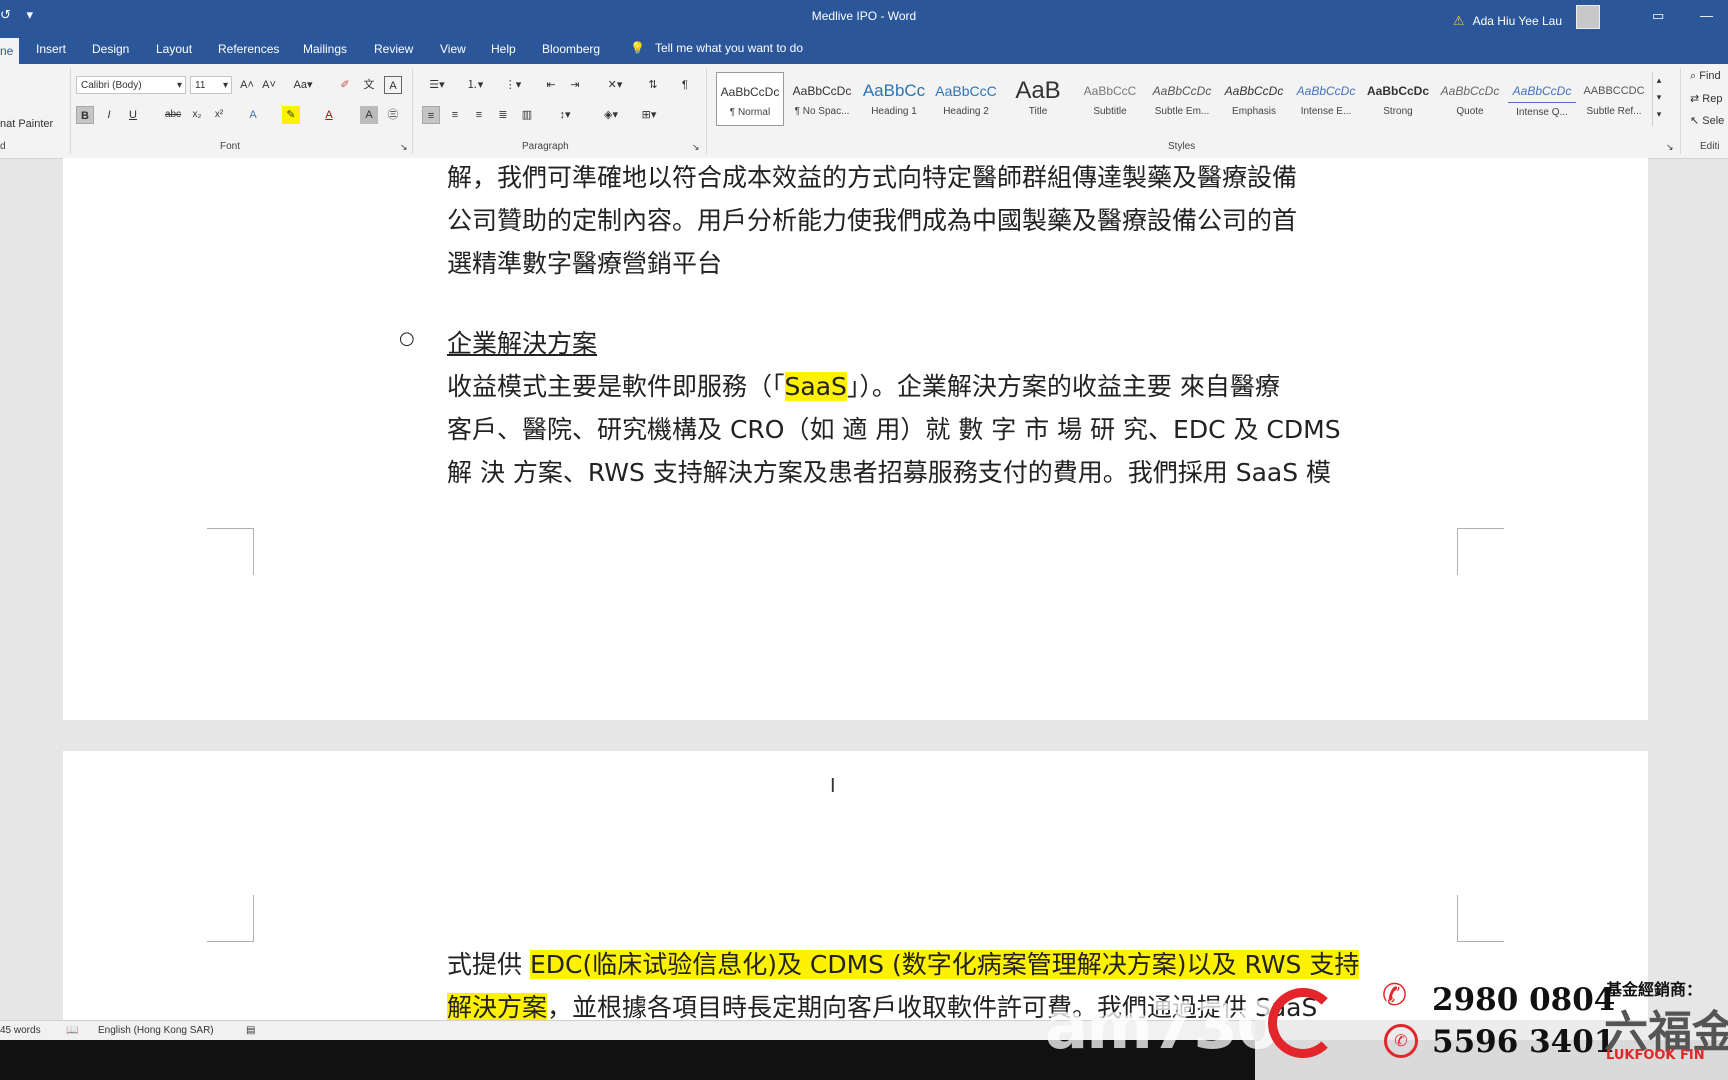 Image resolution: width=1728 pixels, height=1080 pixels. Describe the element at coordinates (26, 124) in the screenshot. I see `format-painter-button: nat Painter` at that location.